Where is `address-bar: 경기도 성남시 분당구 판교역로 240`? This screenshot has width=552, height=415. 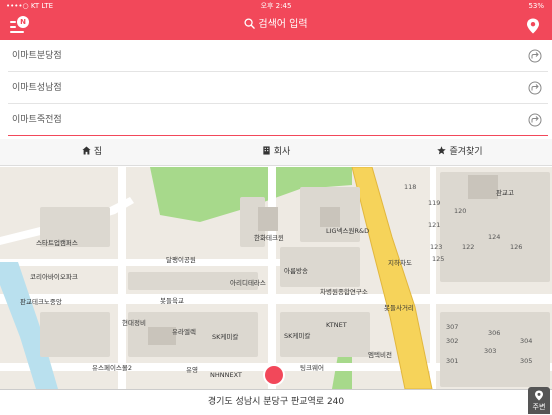 address-bar: 경기도 성남시 분당구 판교역로 240 is located at coordinates (276, 401).